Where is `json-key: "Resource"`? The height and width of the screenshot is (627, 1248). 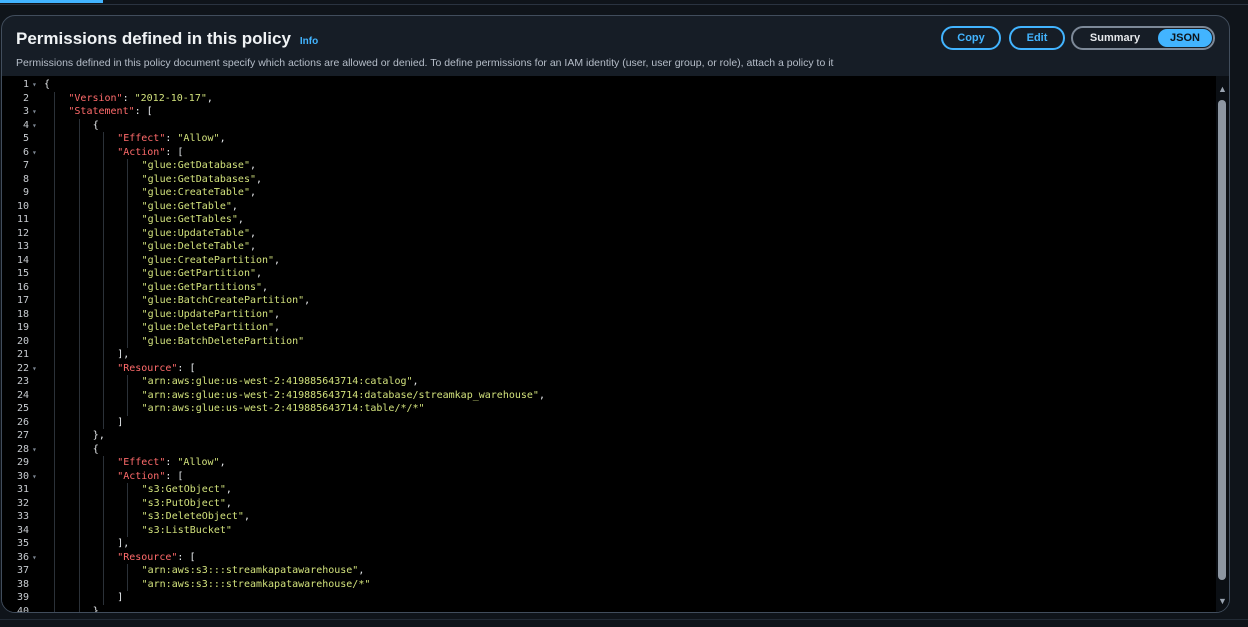
json-key: "Resource" is located at coordinates (147, 557).